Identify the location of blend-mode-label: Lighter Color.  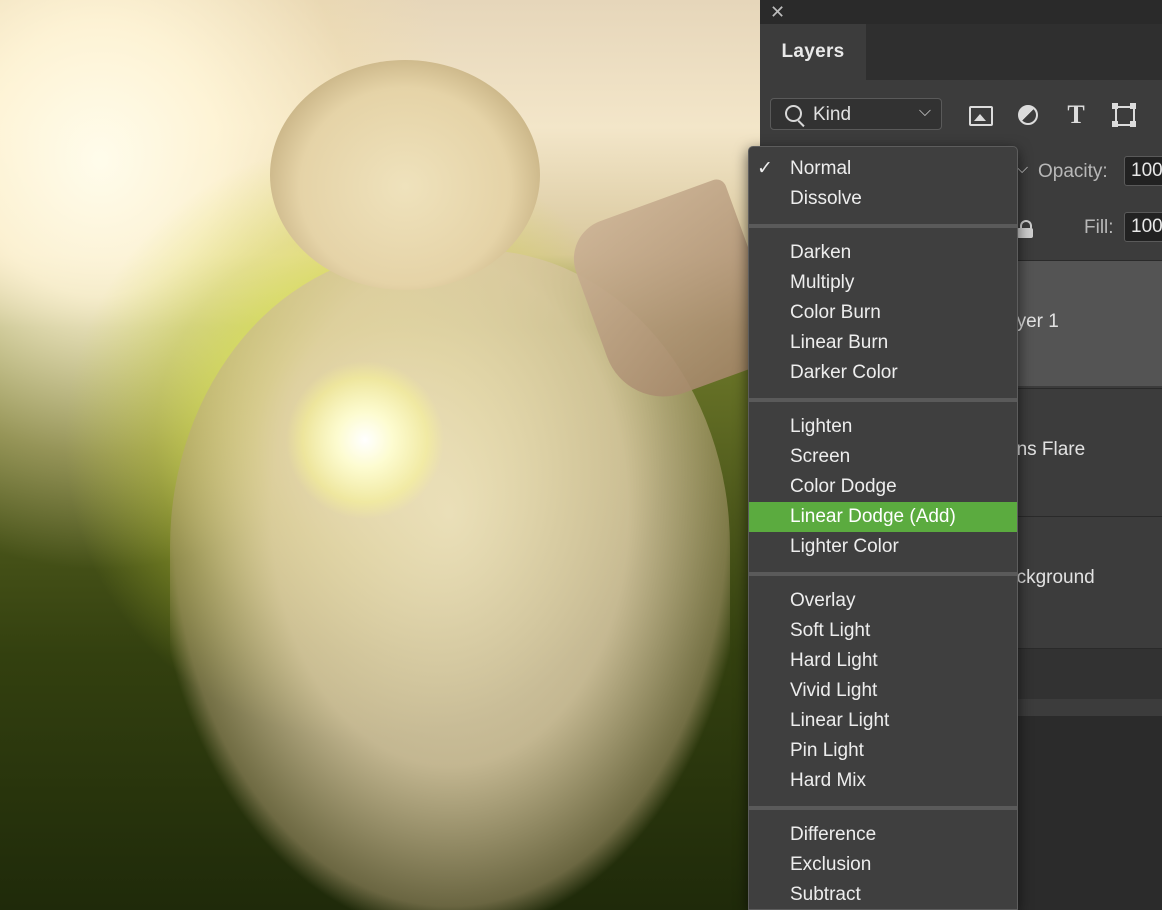
(844, 546).